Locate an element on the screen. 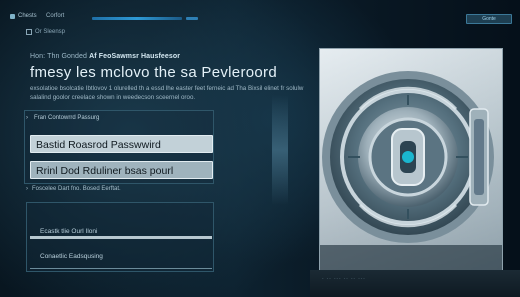  form-section-label: Fran Contowrrd Passurg is located at coordinates (67, 118).